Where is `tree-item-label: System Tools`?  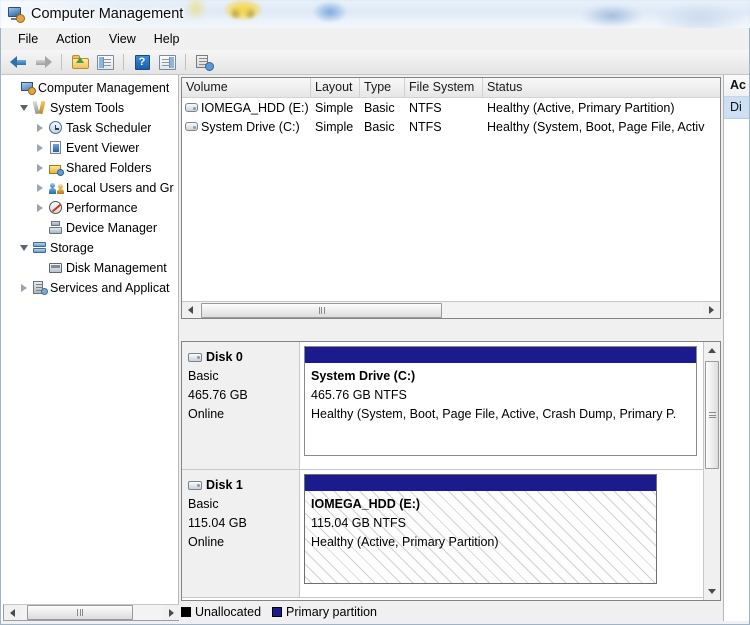
tree-item-label: System Tools is located at coordinates (87, 108).